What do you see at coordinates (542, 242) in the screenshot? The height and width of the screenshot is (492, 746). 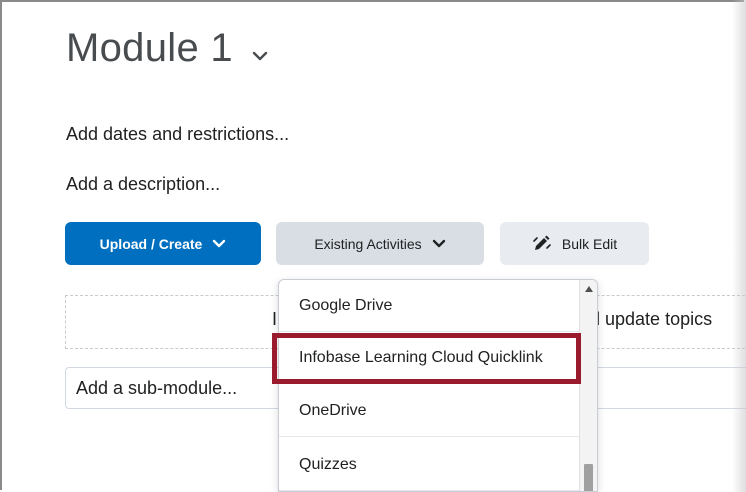 I see `pencil-edit-icon` at bounding box center [542, 242].